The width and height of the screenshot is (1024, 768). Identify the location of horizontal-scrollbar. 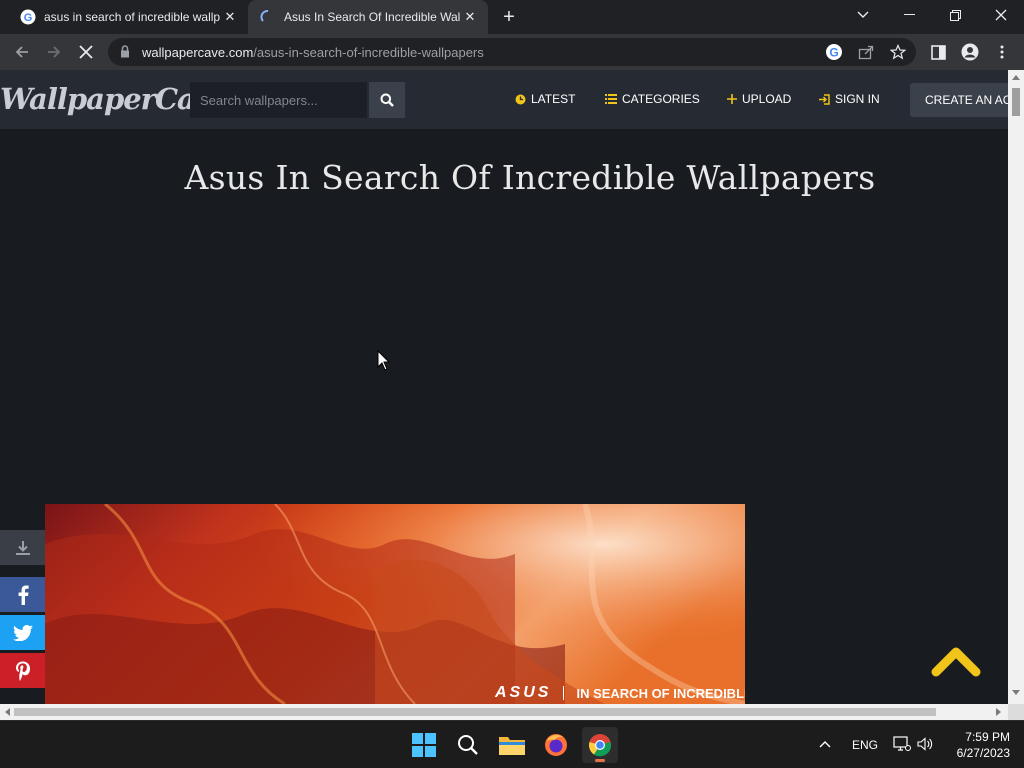
(504, 712).